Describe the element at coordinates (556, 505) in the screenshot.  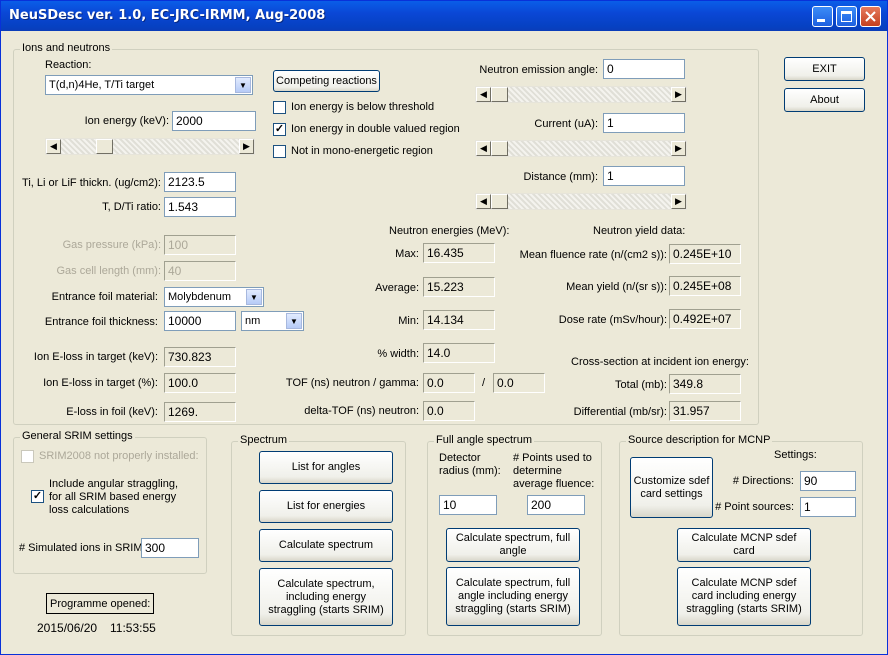
I see `points-fluence-input` at that location.